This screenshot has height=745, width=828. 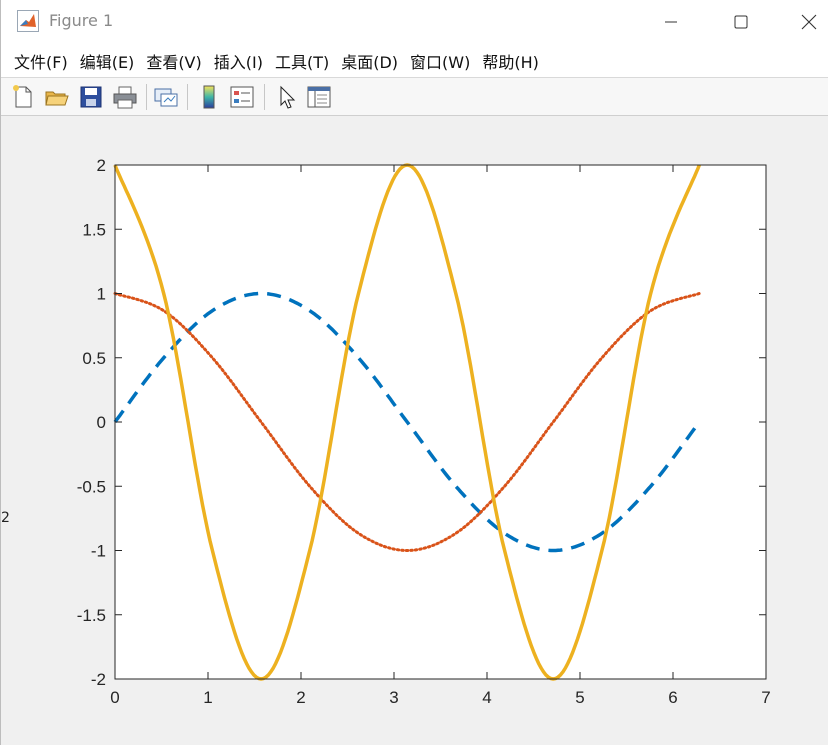 What do you see at coordinates (98, 551) in the screenshot?
I see `y-tick-label: -1` at bounding box center [98, 551].